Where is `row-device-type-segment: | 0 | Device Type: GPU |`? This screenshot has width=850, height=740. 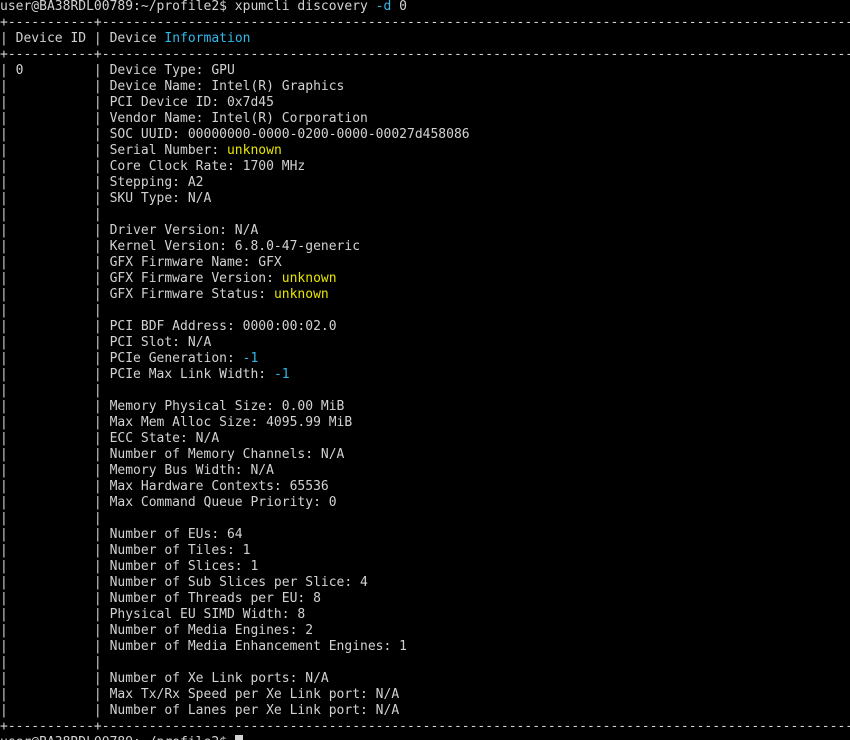
row-device-type-segment: | 0 | Device Type: GPU | is located at coordinates (425, 70).